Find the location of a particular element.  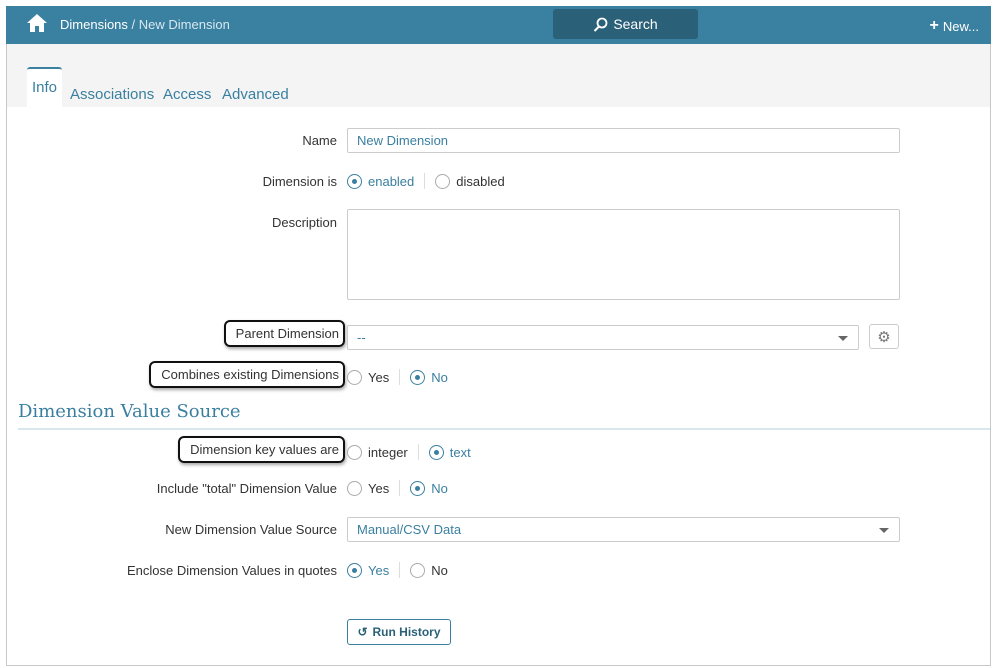

name-label: Name is located at coordinates (319, 140).